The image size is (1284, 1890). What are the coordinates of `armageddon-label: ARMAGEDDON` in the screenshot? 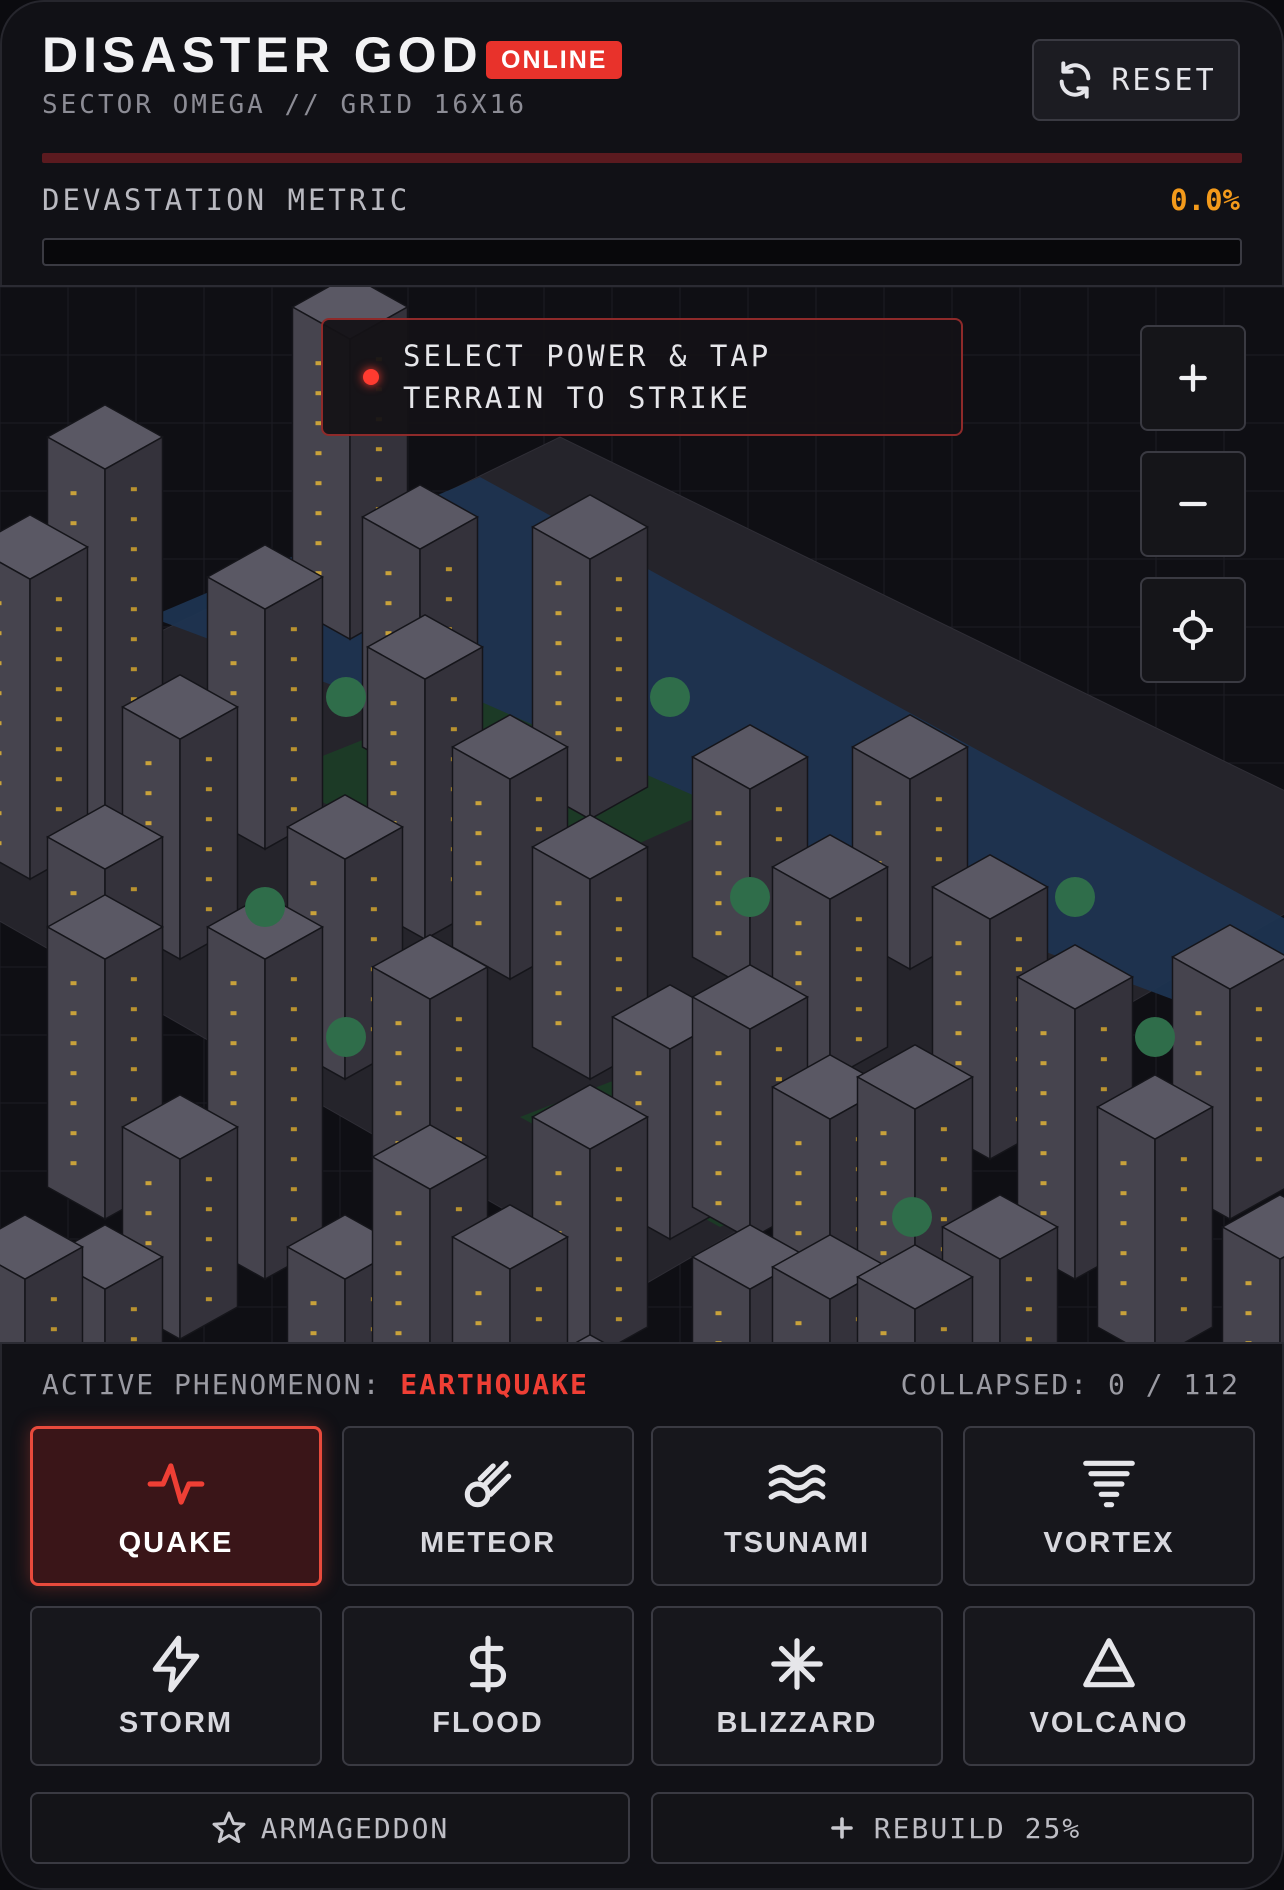 It's located at (355, 1828).